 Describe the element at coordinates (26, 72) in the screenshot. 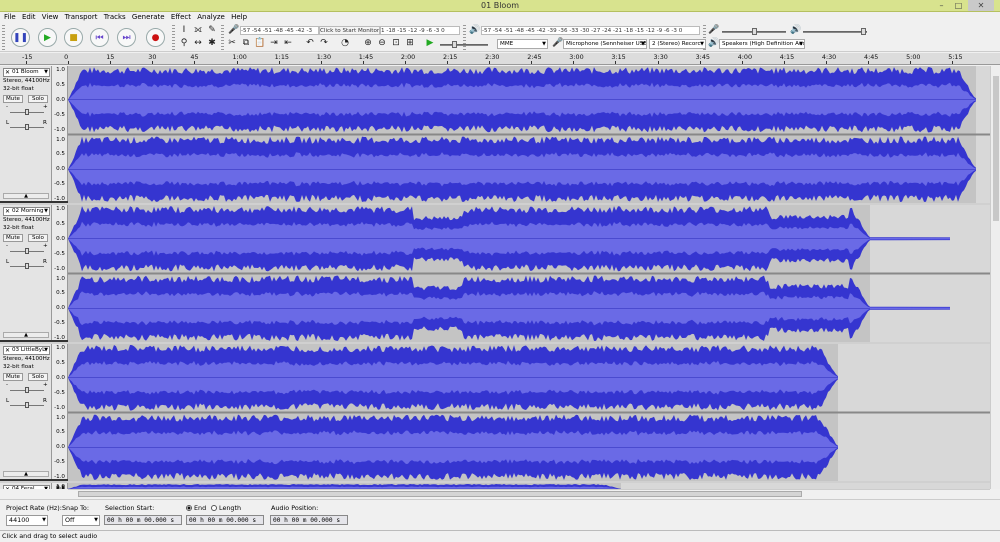

I see `track-name-menu: ✕ 01 Bloom ▼` at that location.